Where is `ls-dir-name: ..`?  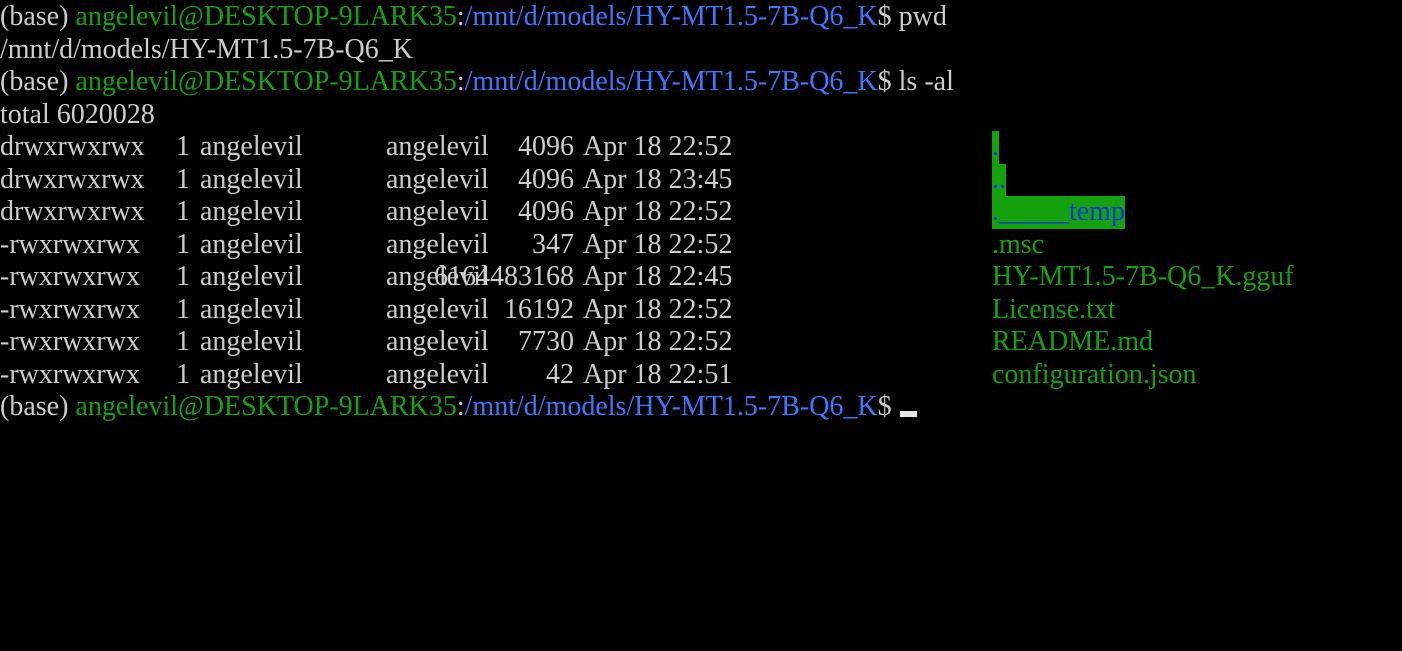 ls-dir-name: .. is located at coordinates (999, 179).